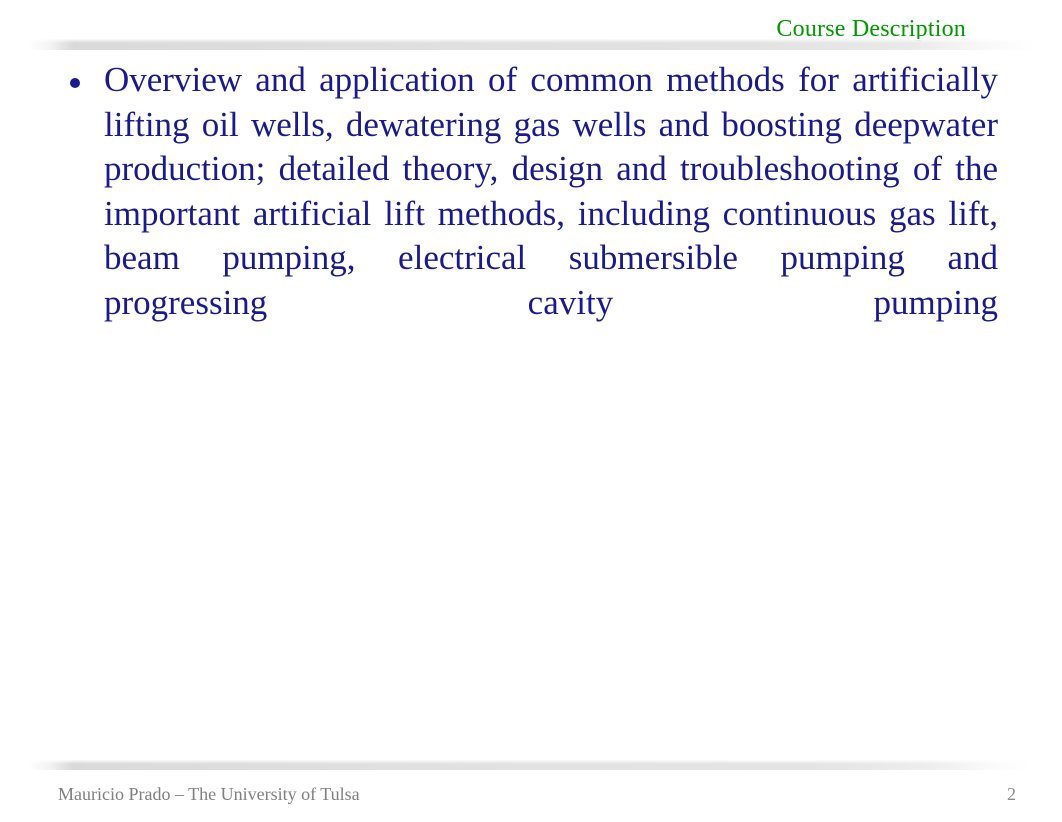 The image size is (1062, 822). What do you see at coordinates (1011, 794) in the screenshot?
I see `slide-page-number: 2` at bounding box center [1011, 794].